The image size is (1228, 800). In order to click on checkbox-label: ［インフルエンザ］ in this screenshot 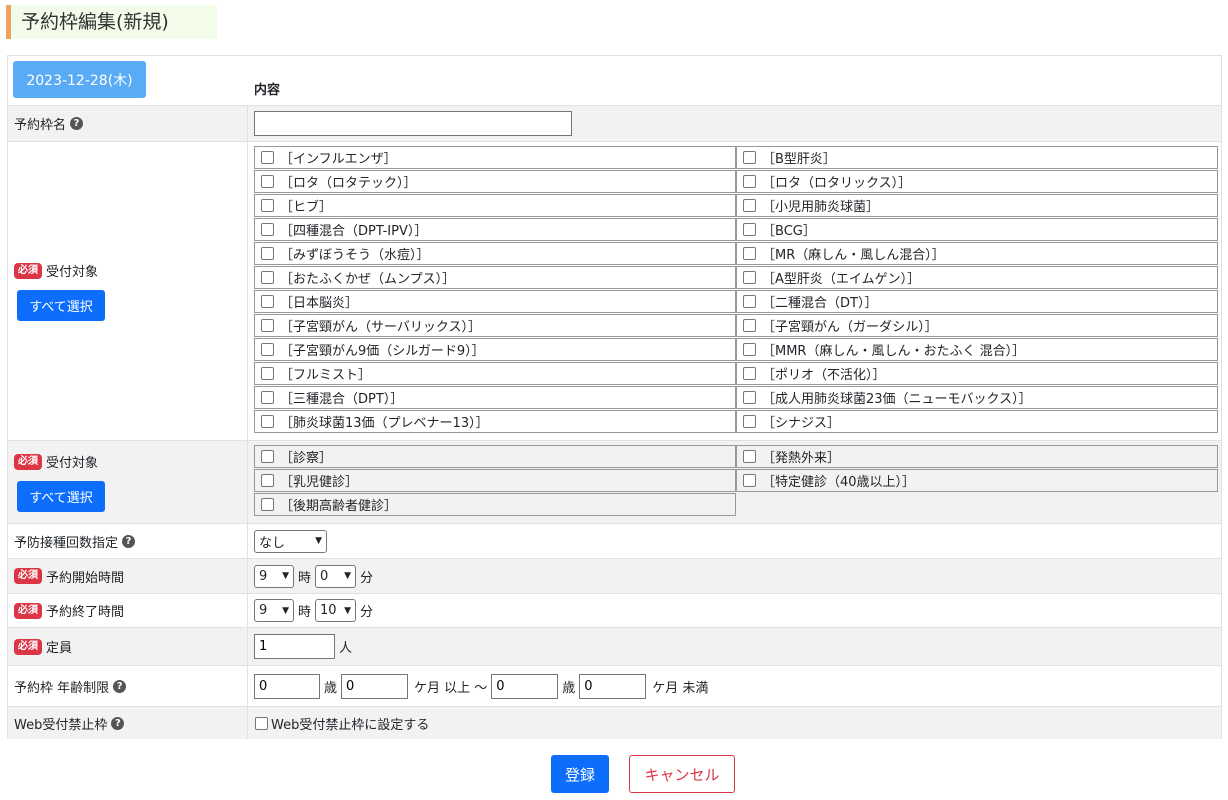, I will do `click(338, 159)`.